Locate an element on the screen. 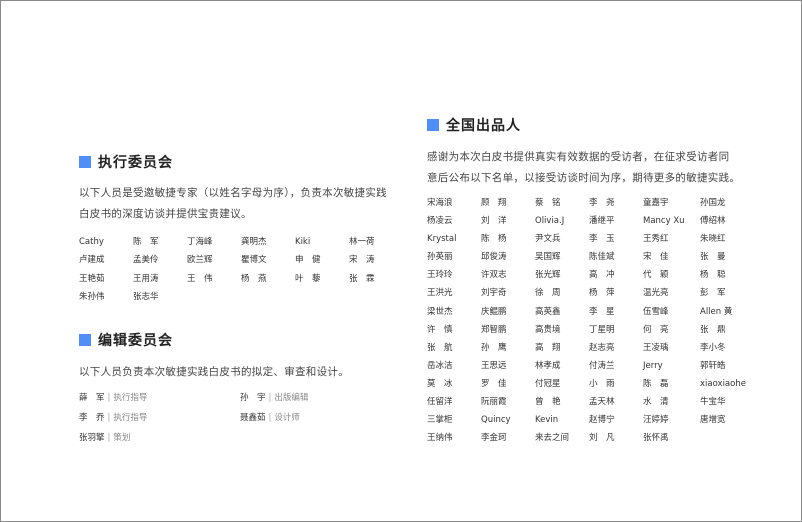 This screenshot has height=522, width=802. editorial-member: 张羽擎 | 策划 is located at coordinates (104, 437).